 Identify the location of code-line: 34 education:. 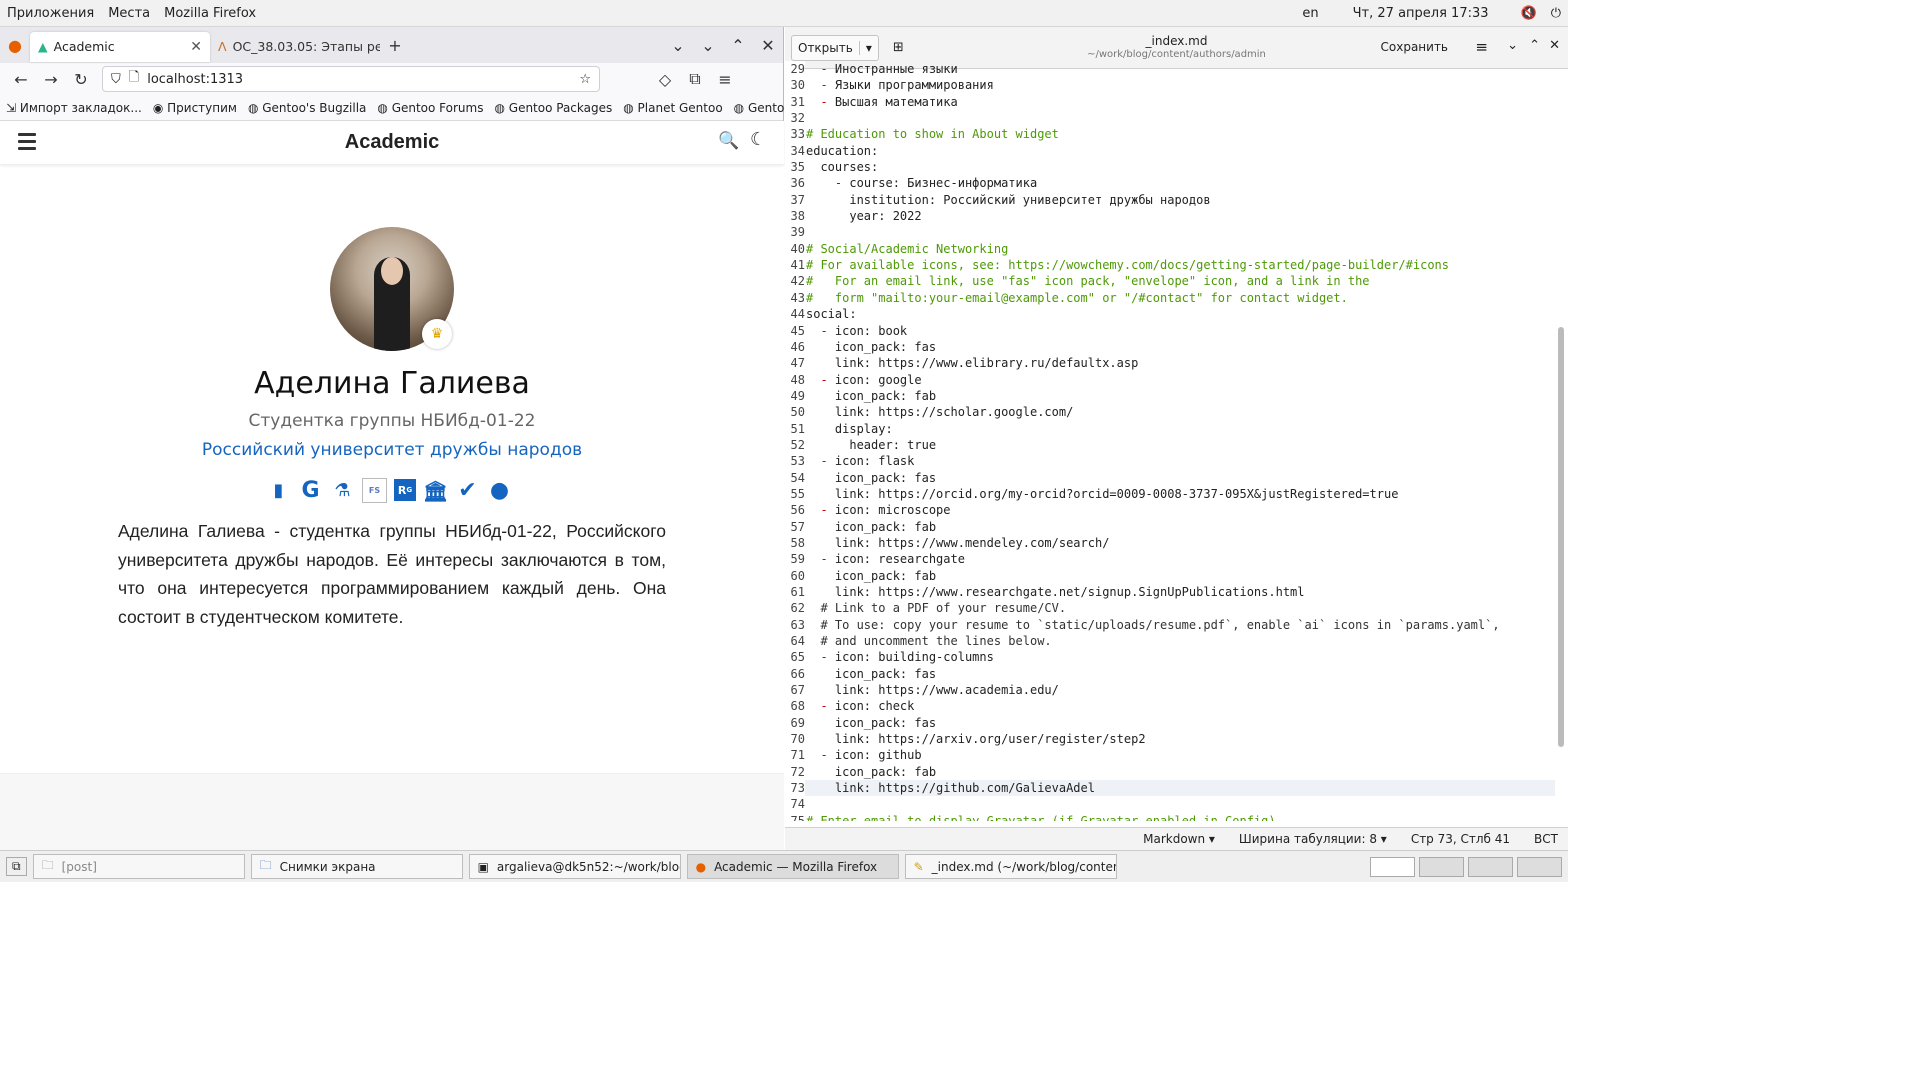
(1170, 151).